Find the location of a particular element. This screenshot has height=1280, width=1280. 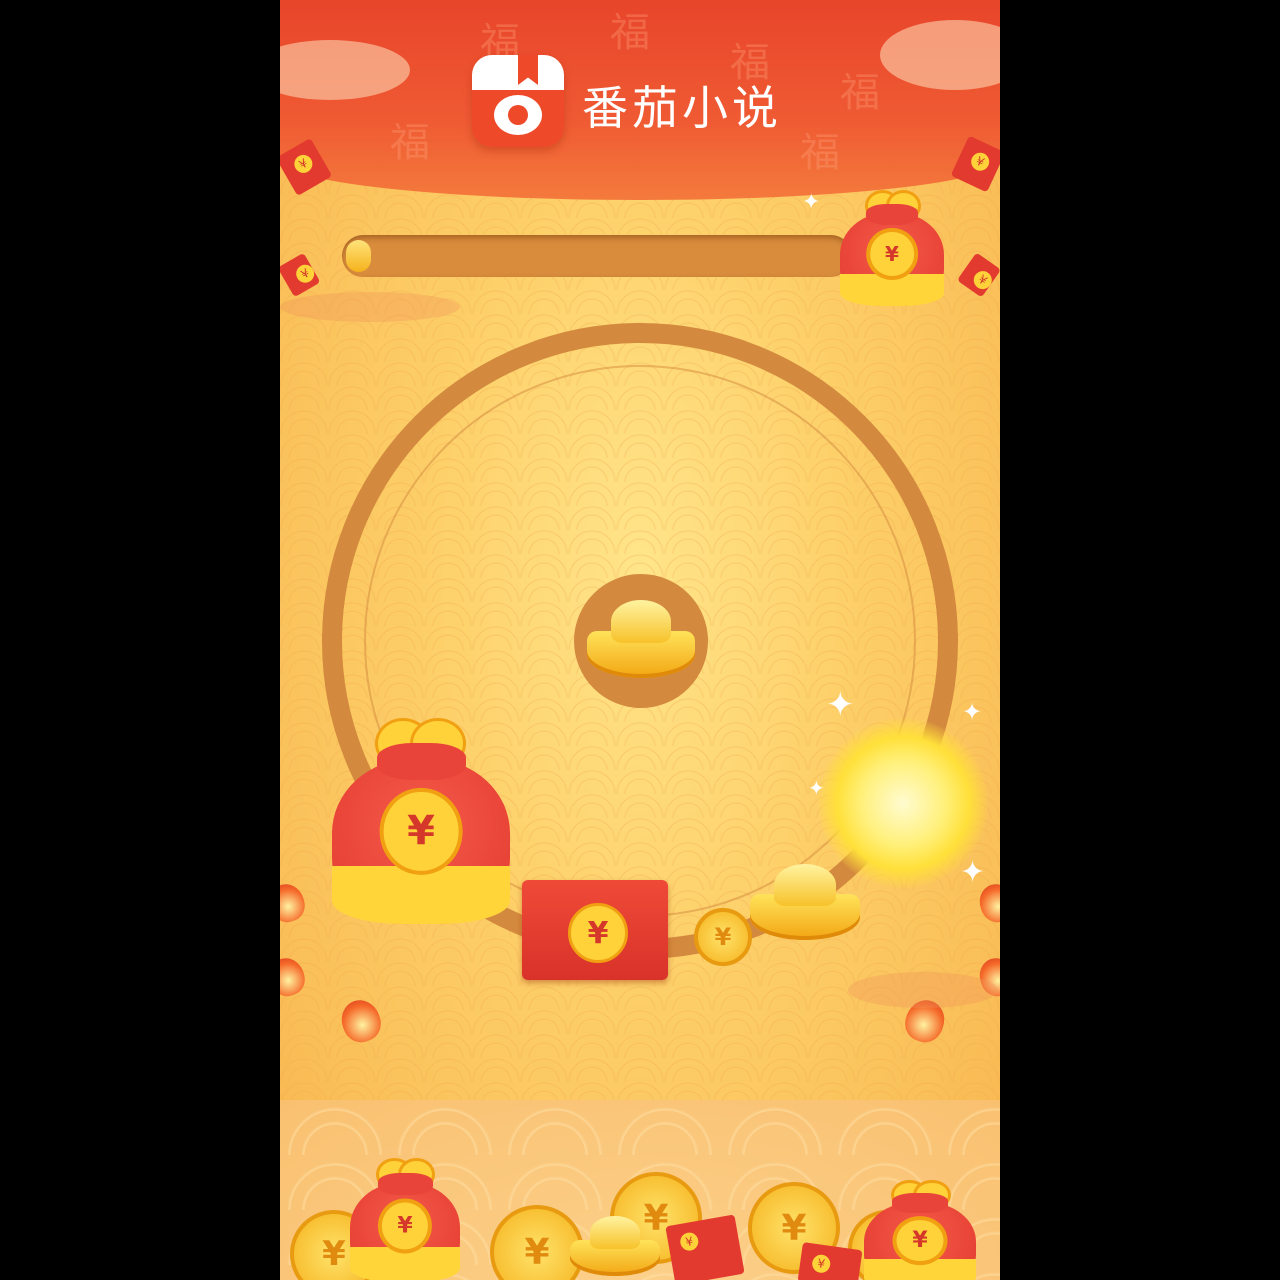

cloud-decoration-right is located at coordinates (940, 55).